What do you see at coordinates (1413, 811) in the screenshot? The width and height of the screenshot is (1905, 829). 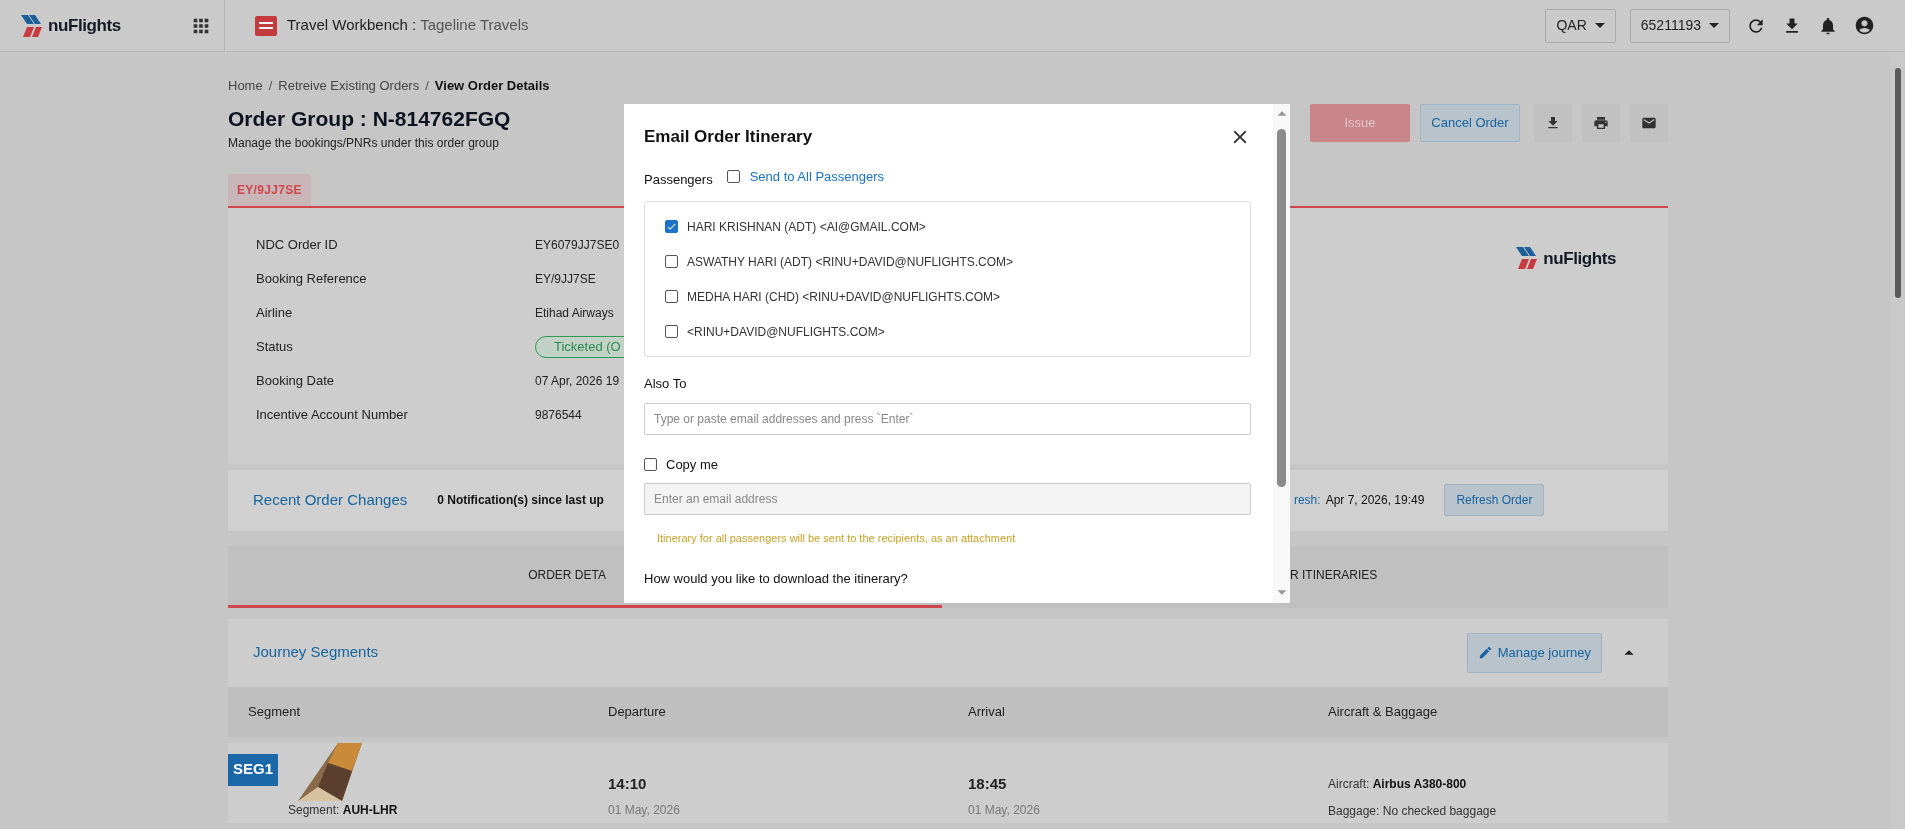 I see `baggage-info: Baggage: No checked baggage` at bounding box center [1413, 811].